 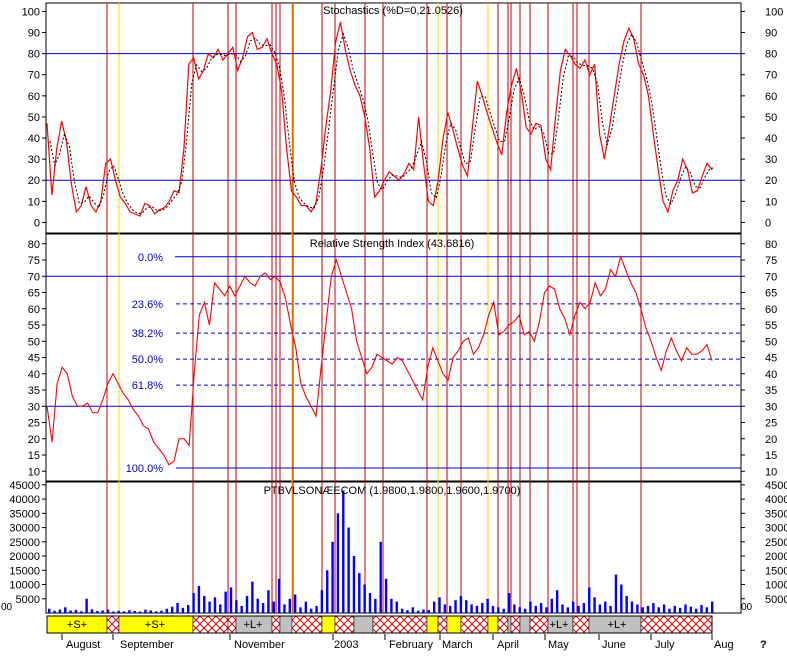 What do you see at coordinates (763, 645) in the screenshot?
I see `corner-glyph: ?` at bounding box center [763, 645].